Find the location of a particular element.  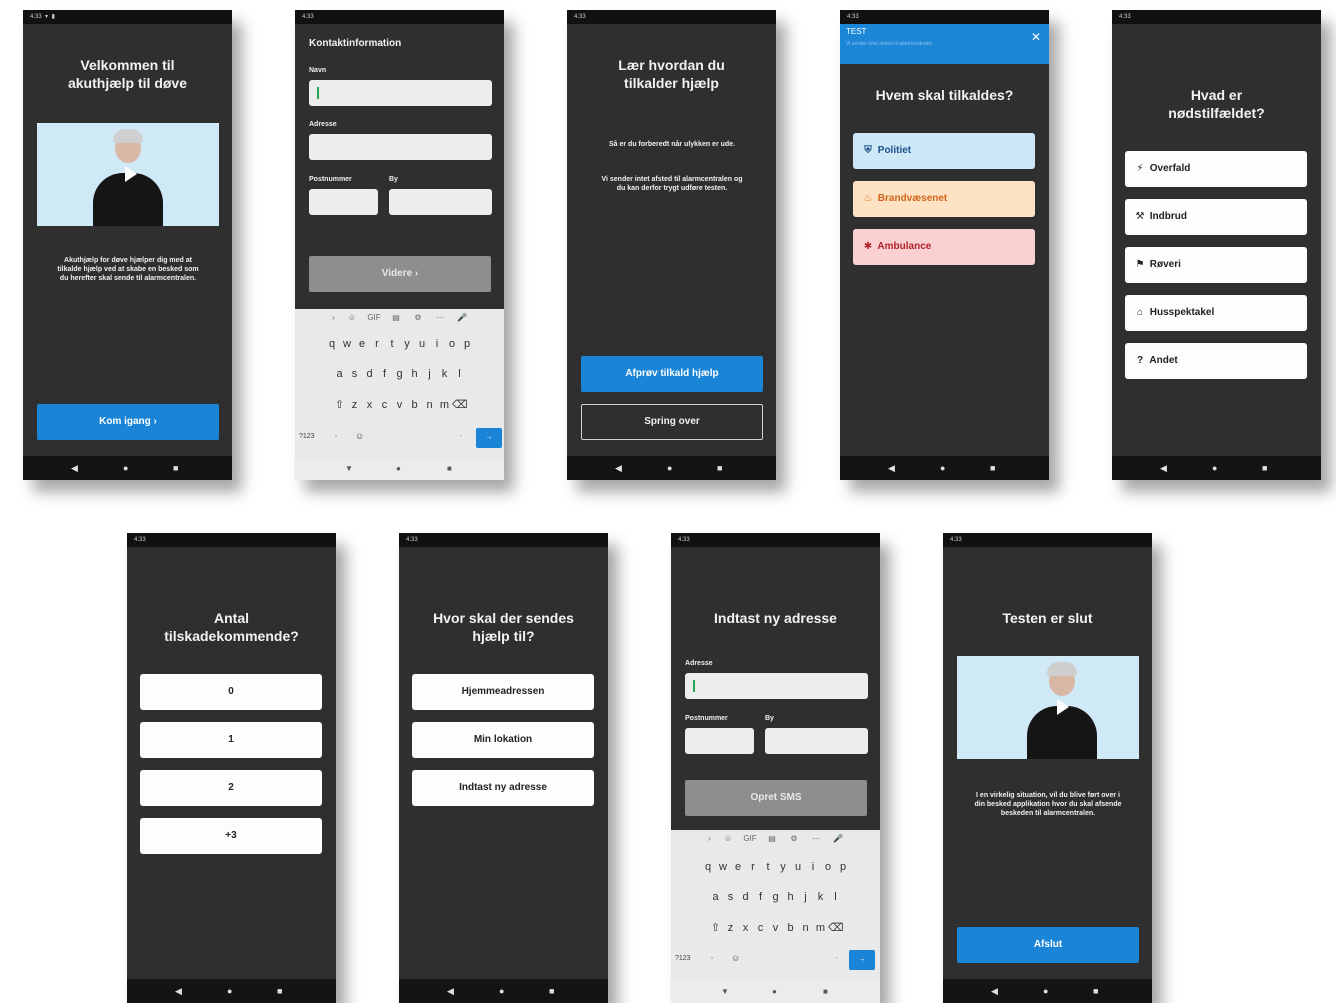

option-fire: ♨ Brandvæsenet is located at coordinates (944, 199).